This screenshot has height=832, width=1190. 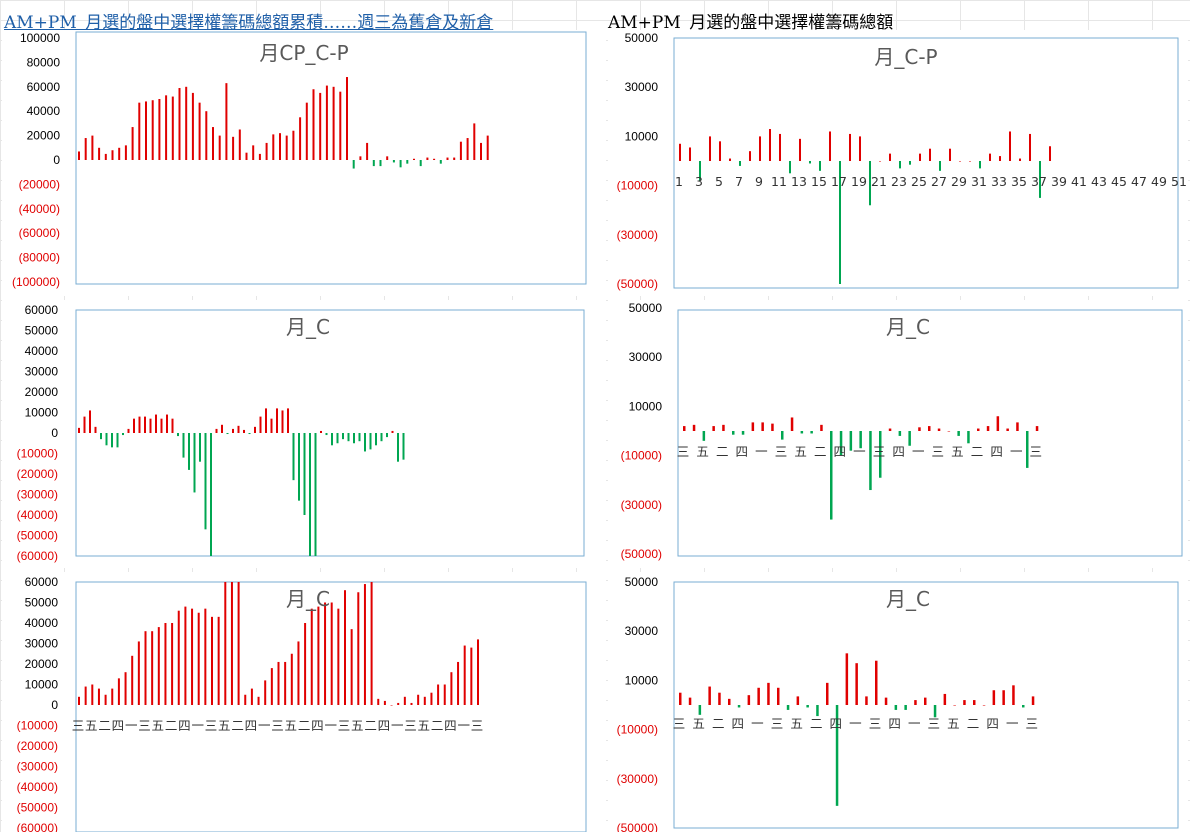 I want to click on y-tick-label: (10000), so click(x=637, y=730).